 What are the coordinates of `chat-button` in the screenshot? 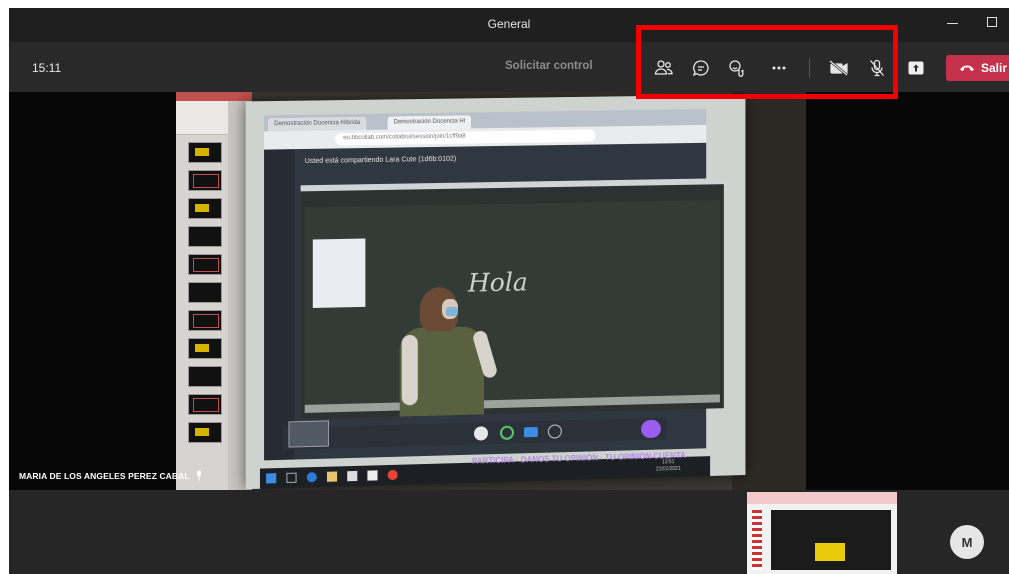 It's located at (701, 68).